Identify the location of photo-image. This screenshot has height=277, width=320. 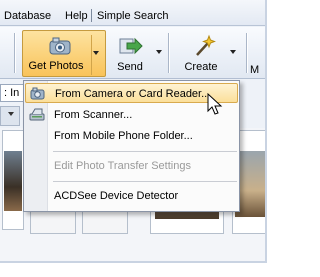
(13, 181).